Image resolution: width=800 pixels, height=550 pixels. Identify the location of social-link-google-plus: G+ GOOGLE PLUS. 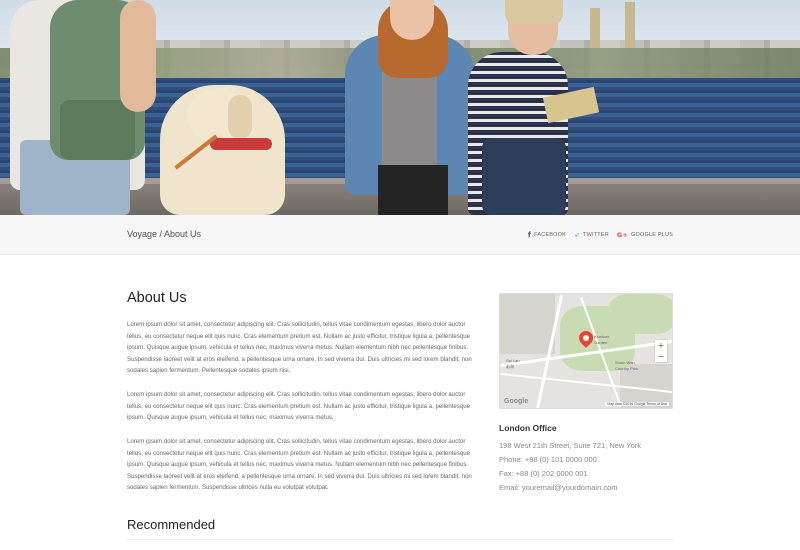
(645, 235).